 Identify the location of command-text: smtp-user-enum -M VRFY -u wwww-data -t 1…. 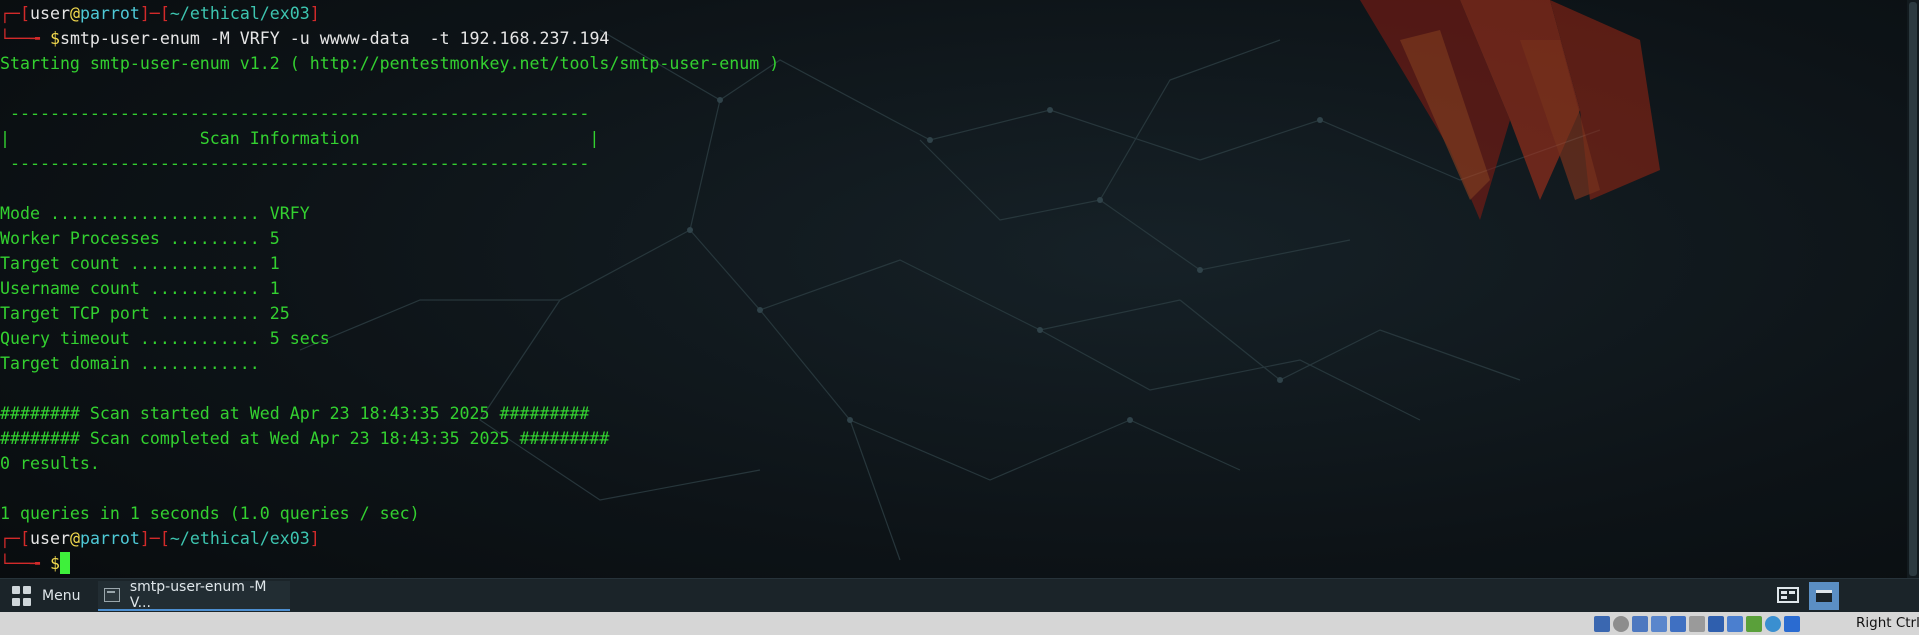
(334, 38).